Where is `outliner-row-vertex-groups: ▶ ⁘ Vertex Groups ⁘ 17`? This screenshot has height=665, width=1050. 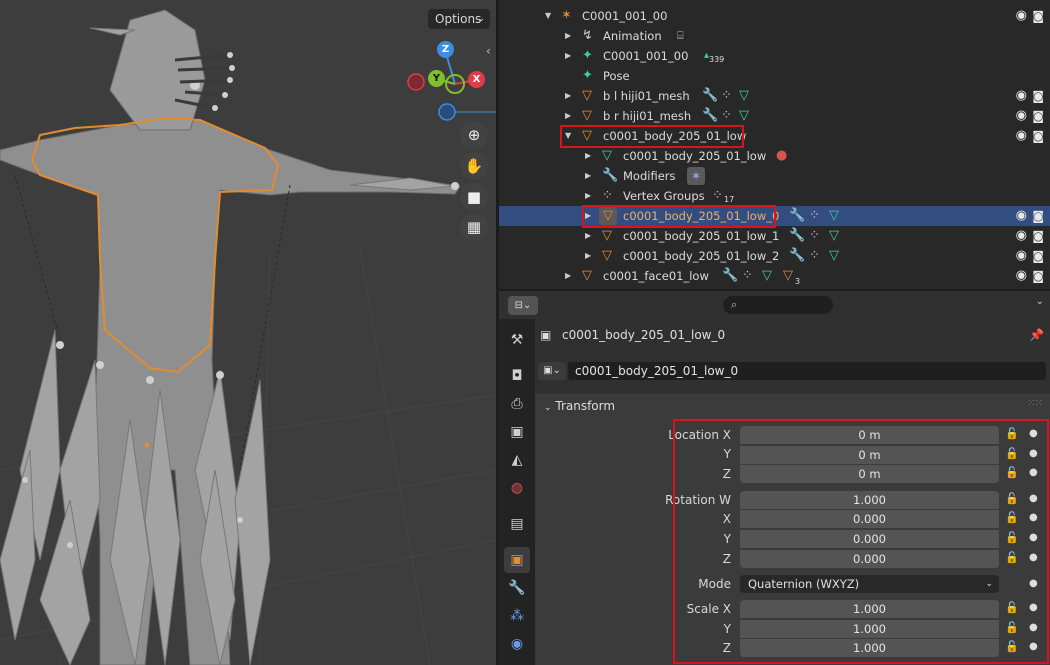 outliner-row-vertex-groups: ▶ ⁘ Vertex Groups ⁘ 17 is located at coordinates (774, 196).